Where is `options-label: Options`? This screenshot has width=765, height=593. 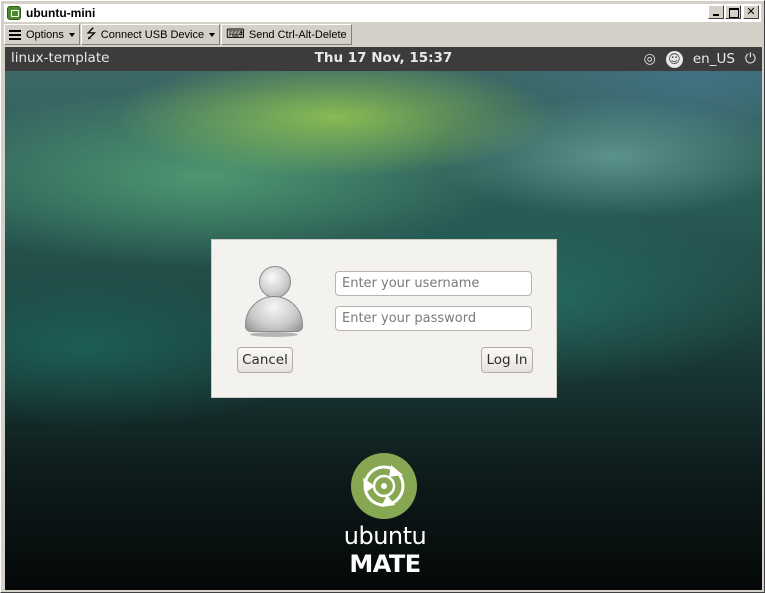
options-label: Options is located at coordinates (45, 34).